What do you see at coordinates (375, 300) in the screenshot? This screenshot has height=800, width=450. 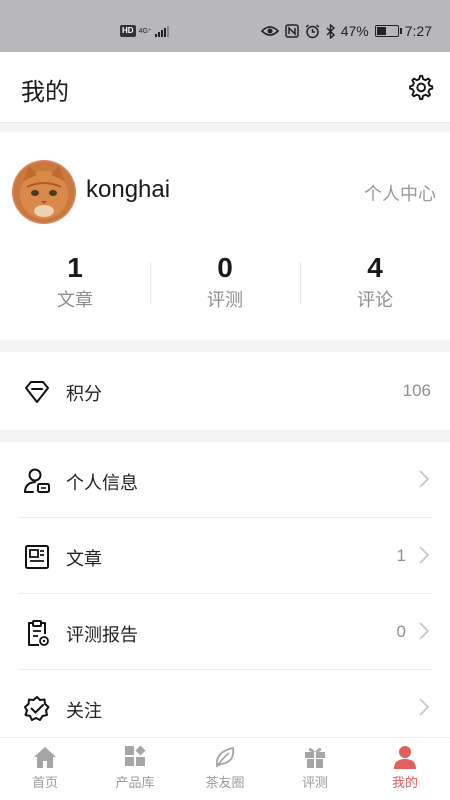 I see `stat-label: 评论` at bounding box center [375, 300].